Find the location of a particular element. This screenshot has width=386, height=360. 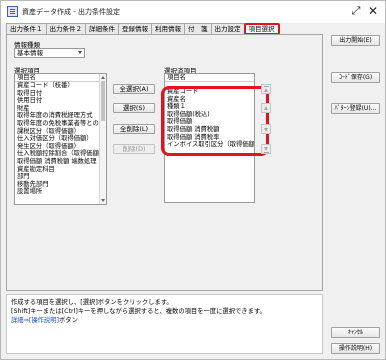

code-save-button: ｺｰﾄﾞ保存(G) is located at coordinates (355, 77).